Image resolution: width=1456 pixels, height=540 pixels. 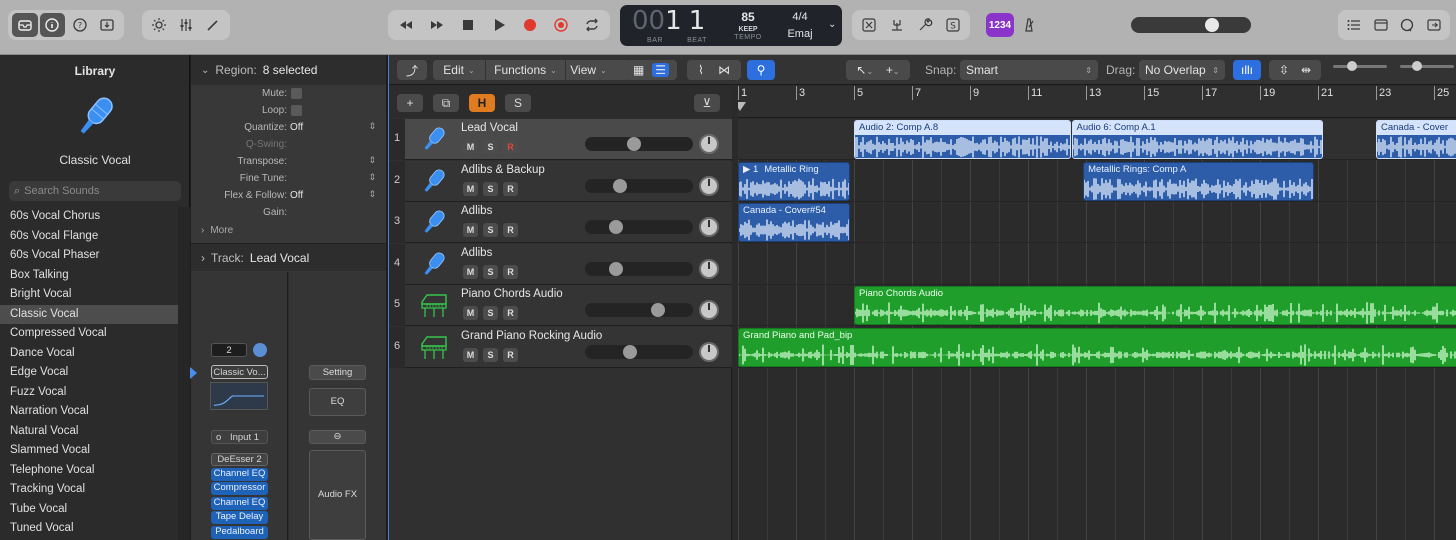 I want to click on input-button: o Input 1, so click(x=239, y=437).